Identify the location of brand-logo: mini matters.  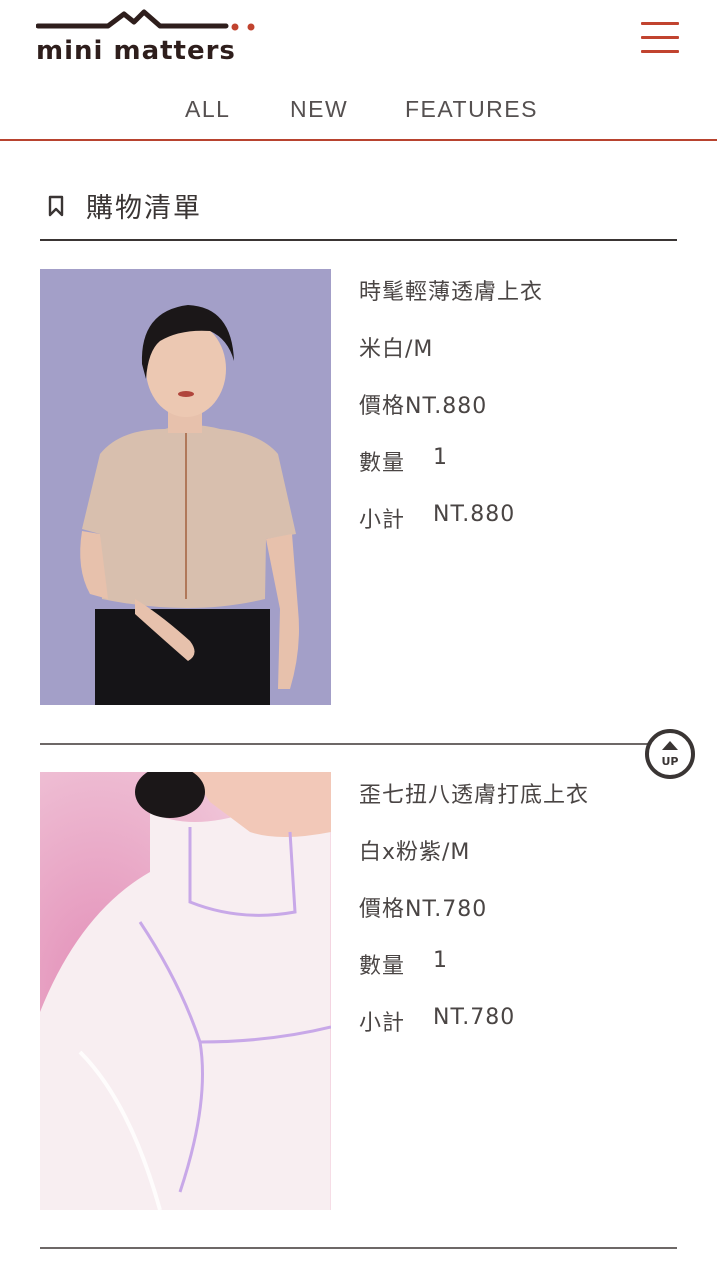
(148, 39).